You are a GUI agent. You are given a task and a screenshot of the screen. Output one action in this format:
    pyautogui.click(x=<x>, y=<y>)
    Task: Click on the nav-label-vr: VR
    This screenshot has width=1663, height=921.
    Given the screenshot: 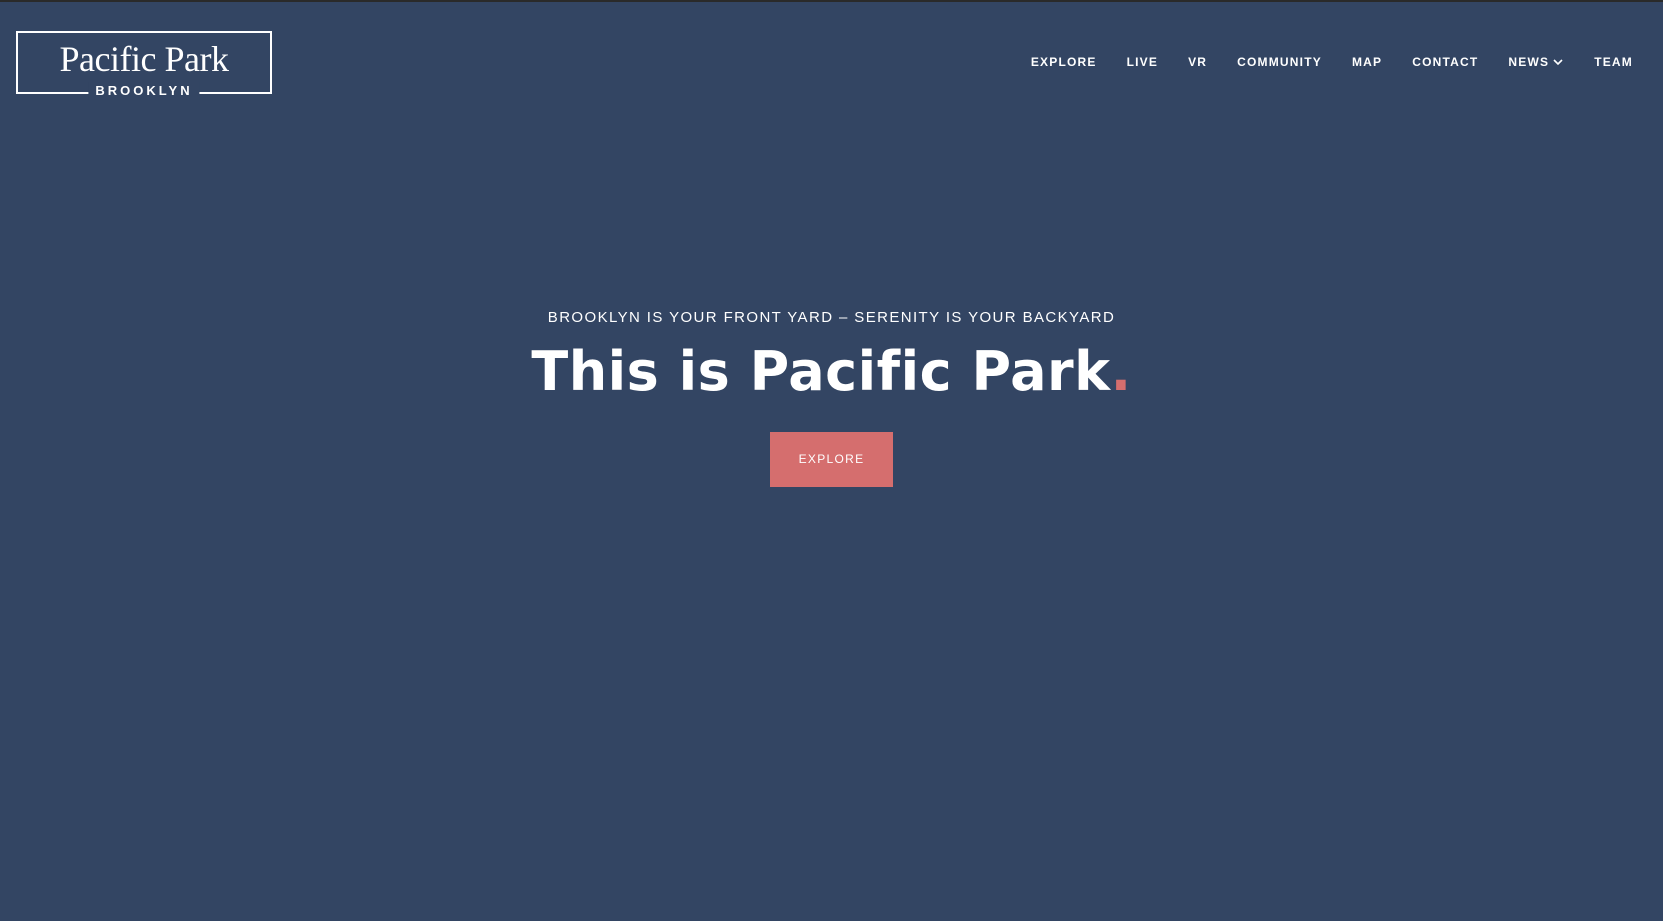 What is the action you would take?
    pyautogui.click(x=1198, y=62)
    